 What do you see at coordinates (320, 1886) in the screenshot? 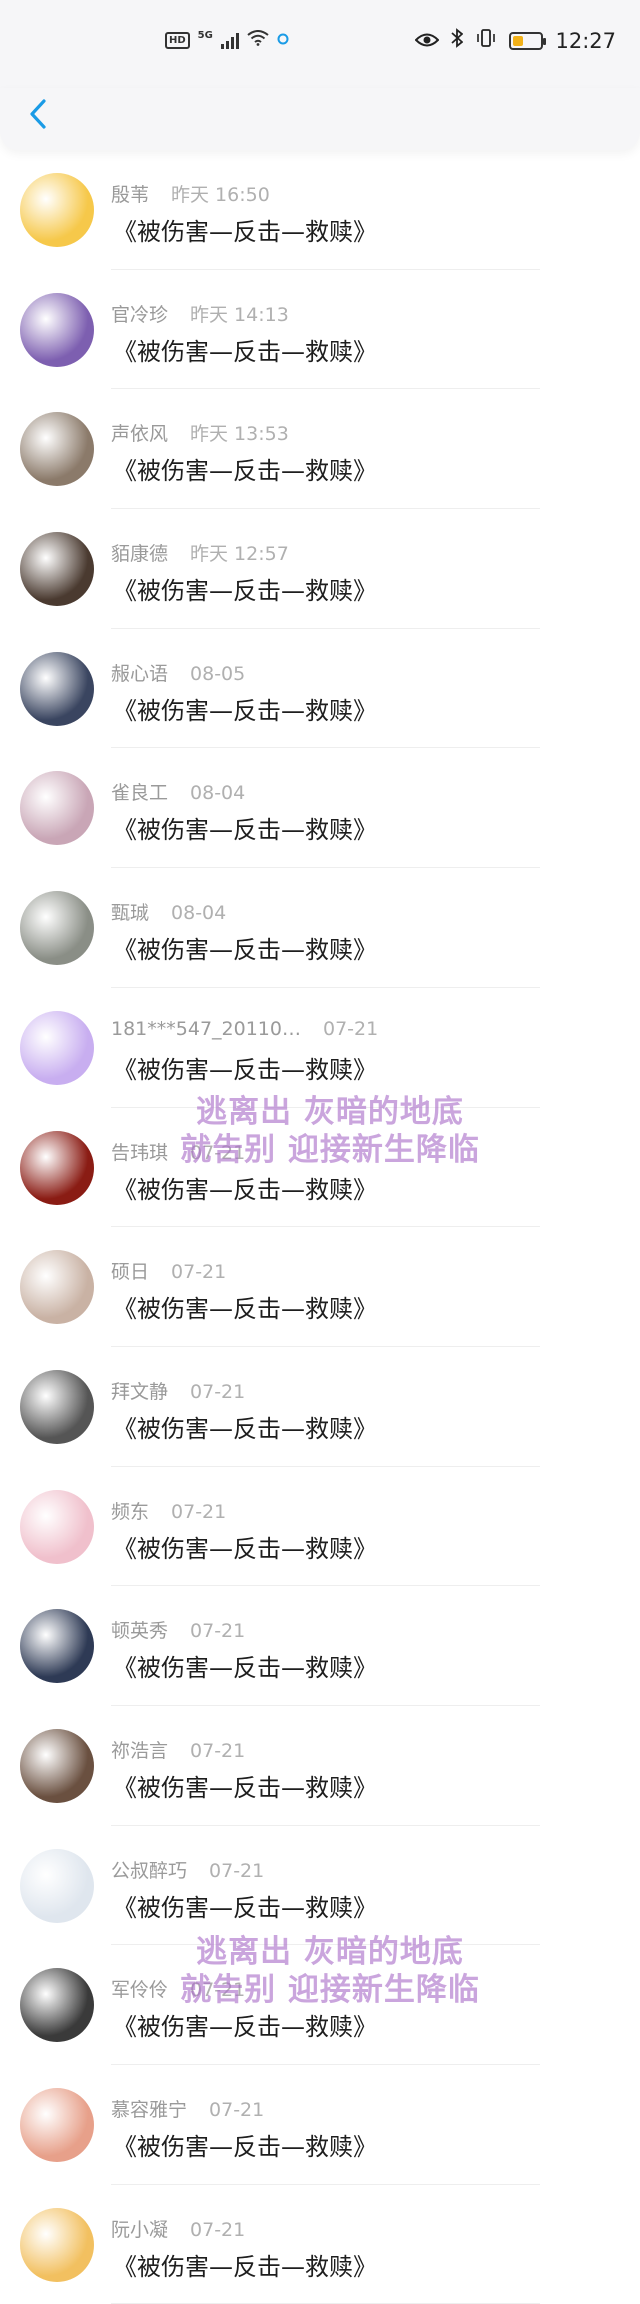
I see `list-item: 公叔醉巧 07-21 《被伤害—反击—救赎》` at bounding box center [320, 1886].